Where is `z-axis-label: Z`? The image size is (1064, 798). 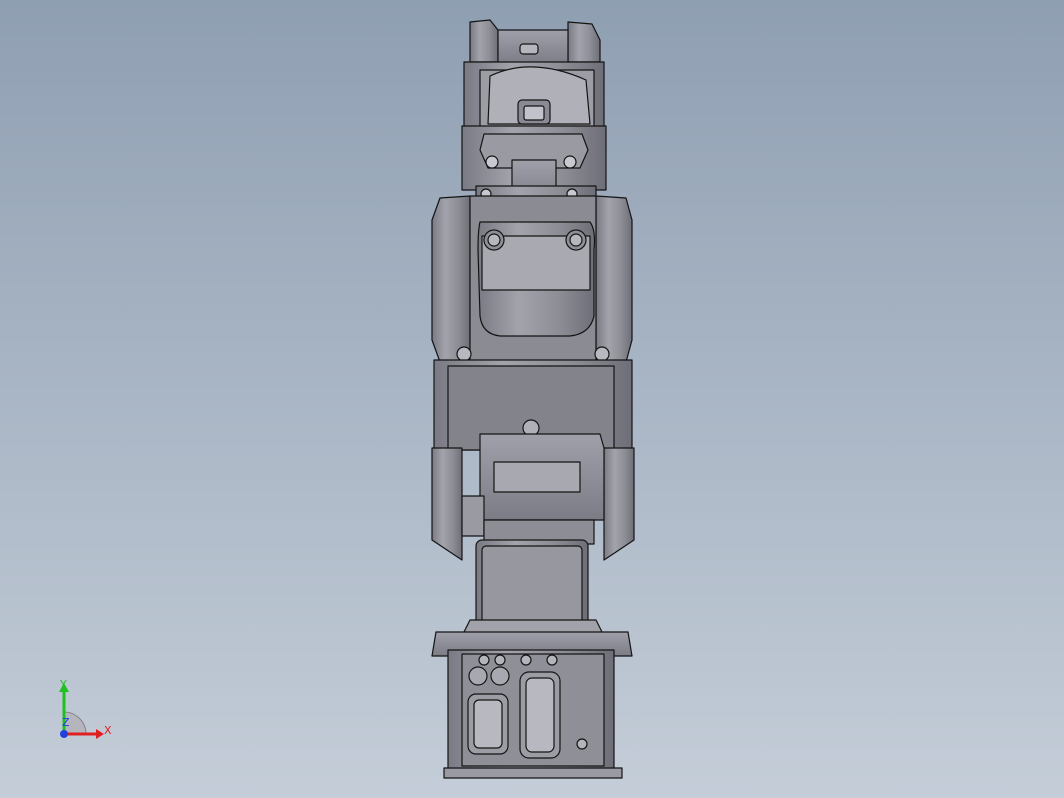
z-axis-label: Z is located at coordinates (66, 722).